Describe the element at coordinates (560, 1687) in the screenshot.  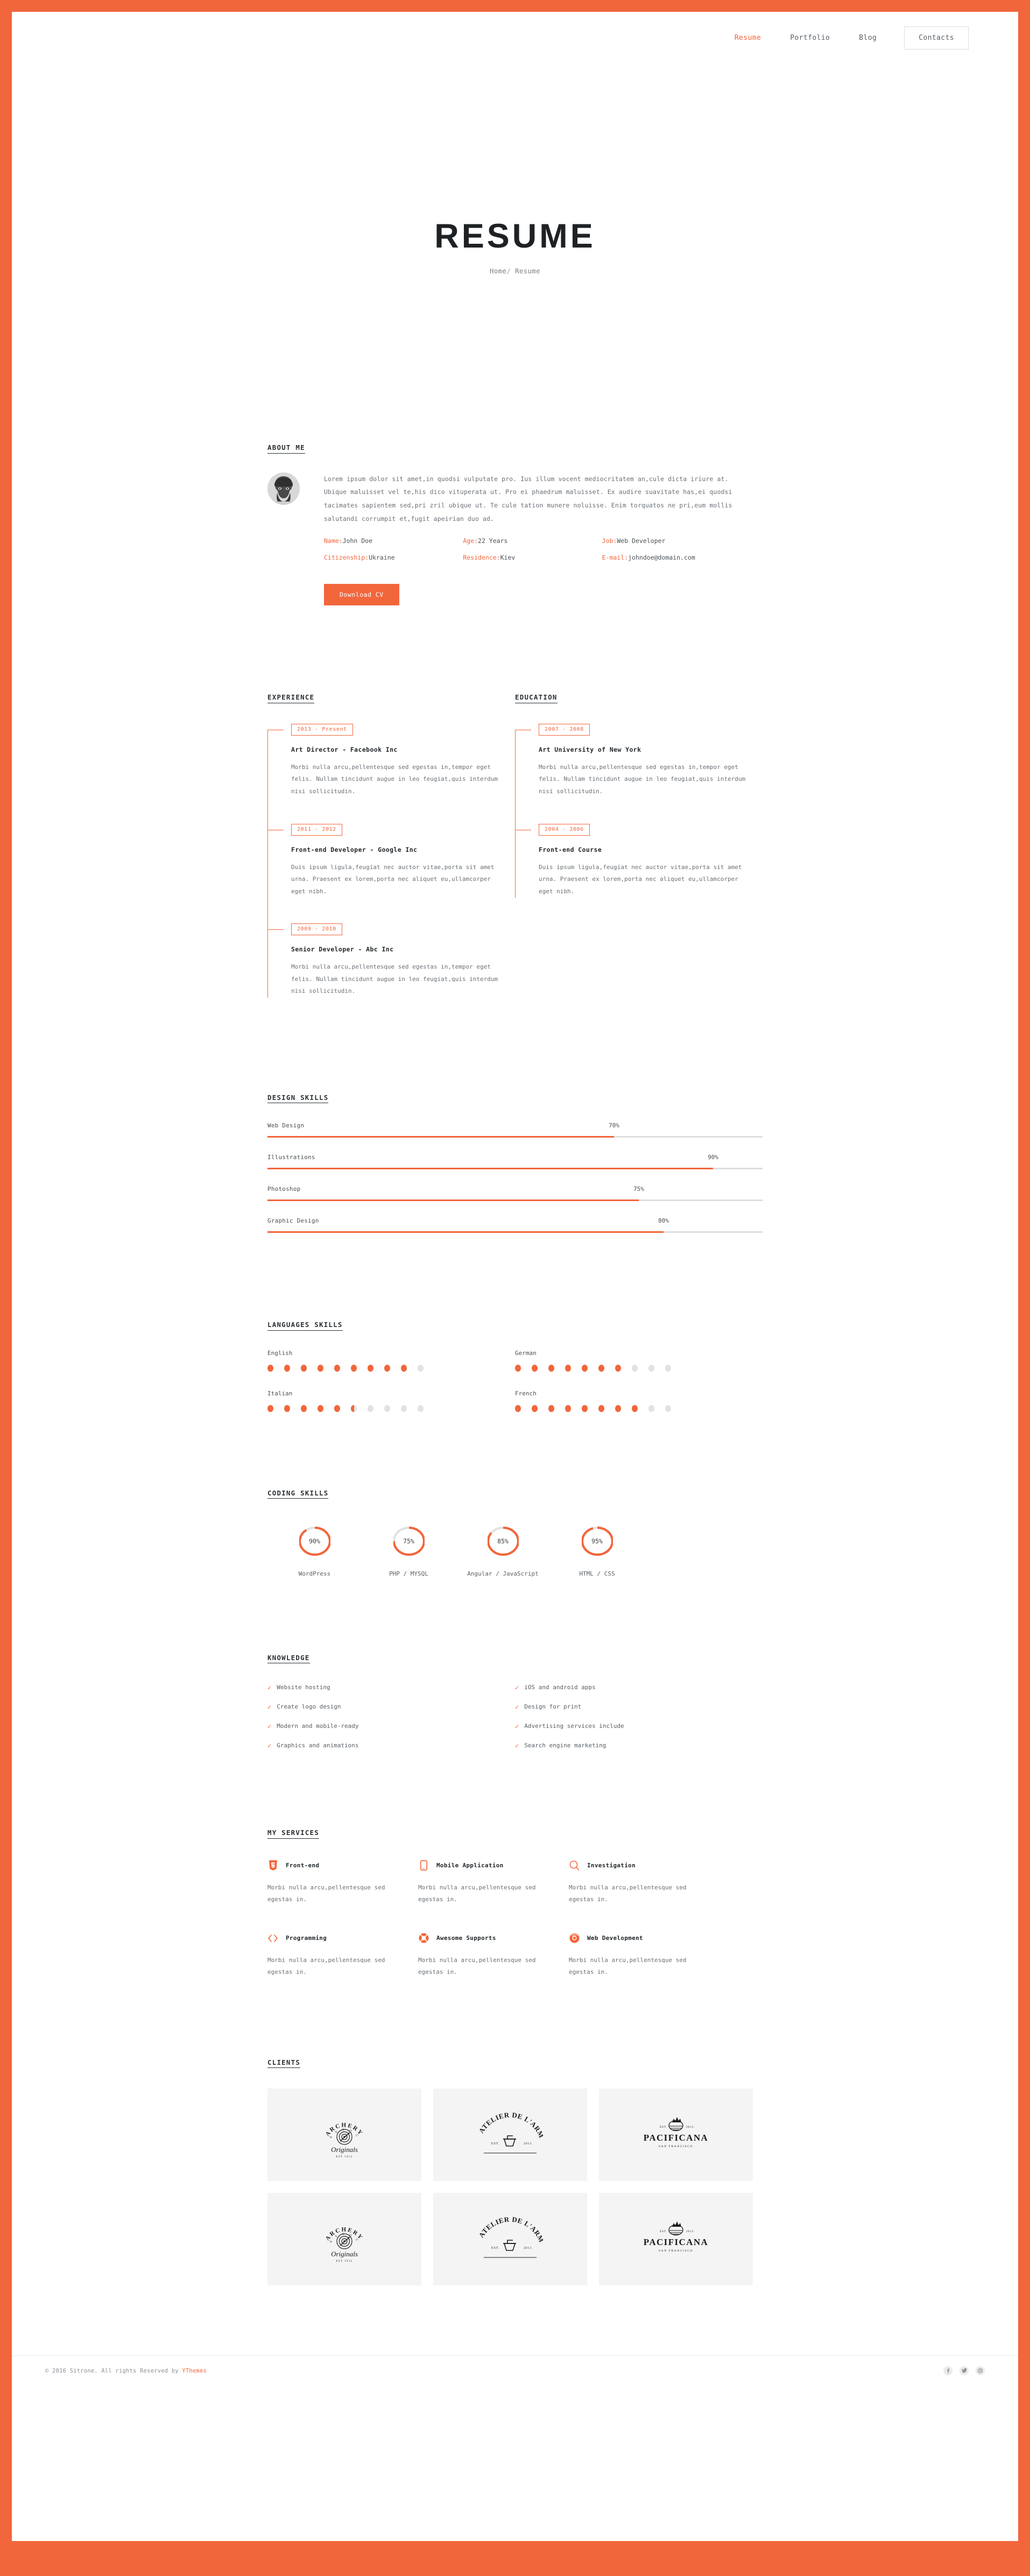
I see `knowledge-label: iOS and android apps` at that location.